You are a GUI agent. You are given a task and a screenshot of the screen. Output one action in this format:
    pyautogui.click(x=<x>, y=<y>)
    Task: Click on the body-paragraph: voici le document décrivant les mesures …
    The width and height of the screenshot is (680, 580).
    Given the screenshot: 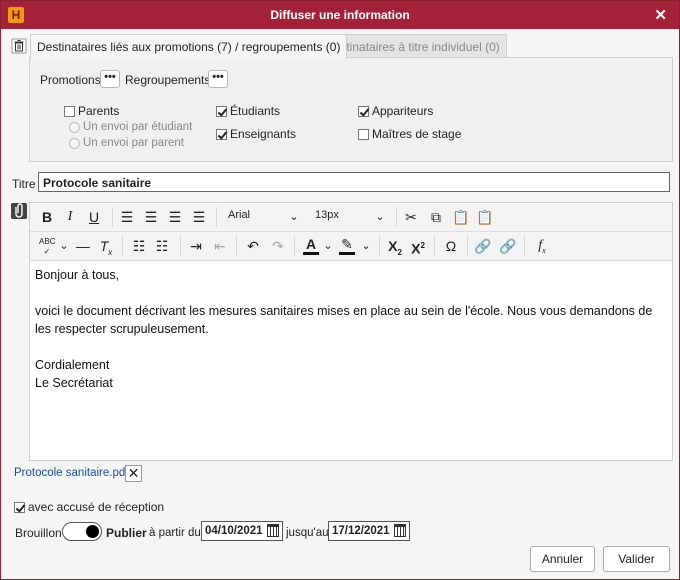 What is the action you would take?
    pyautogui.click(x=344, y=320)
    